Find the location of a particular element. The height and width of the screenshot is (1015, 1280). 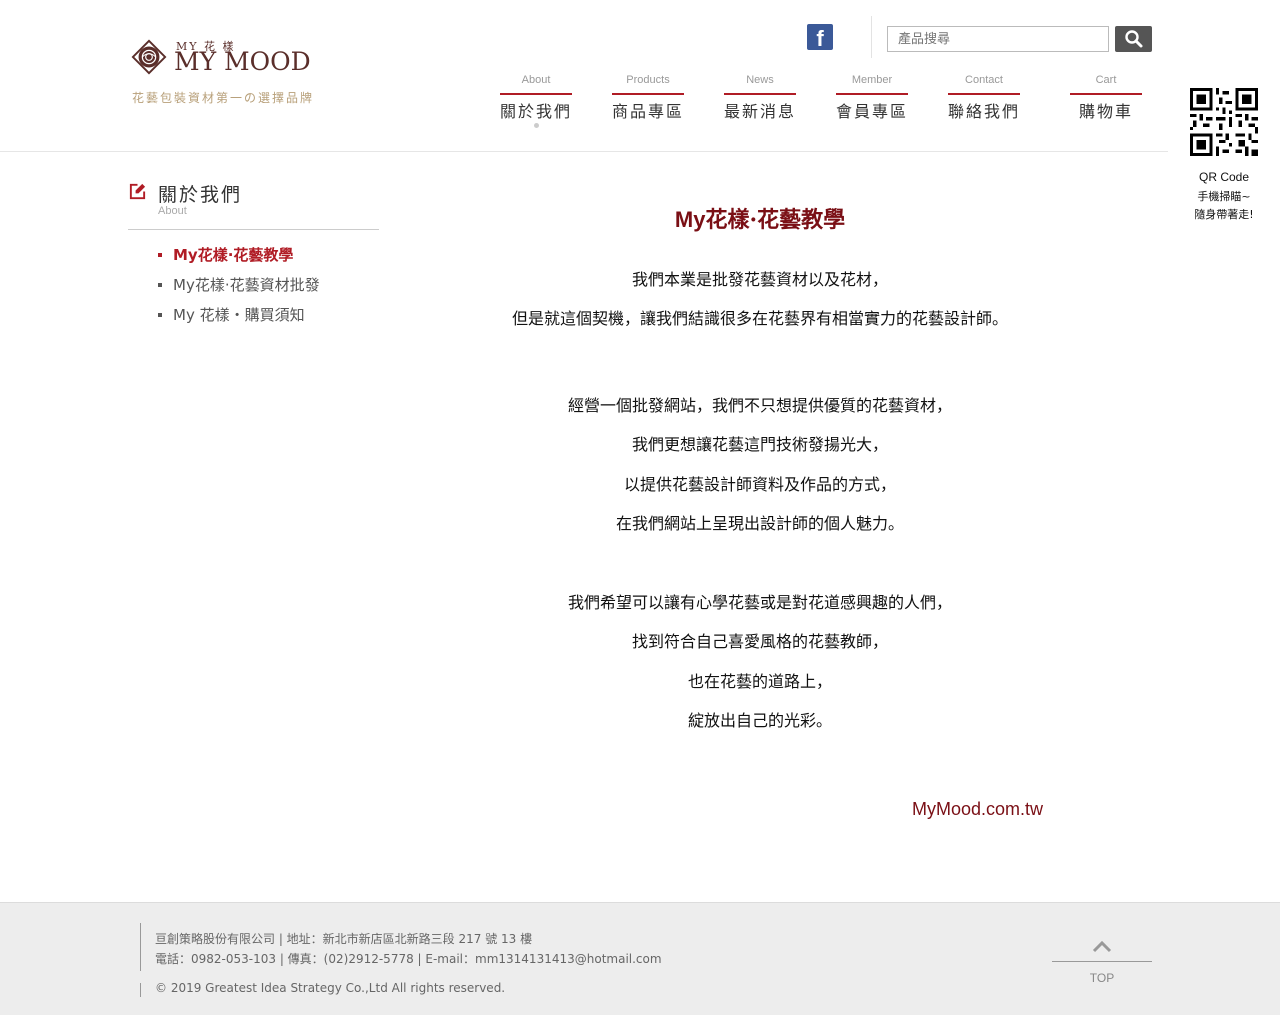

search-button is located at coordinates (1133, 39).